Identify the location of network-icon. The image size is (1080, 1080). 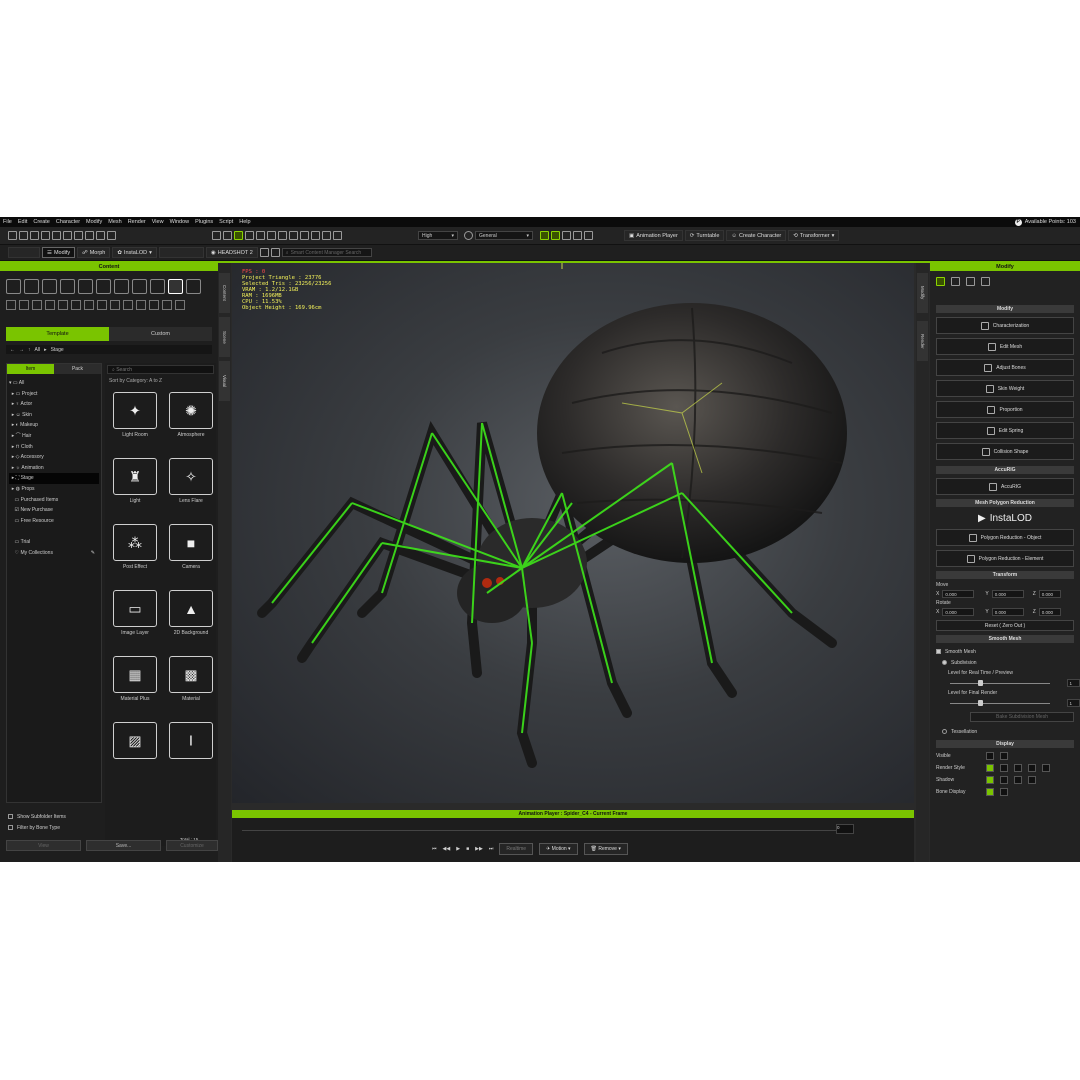
(985, 281).